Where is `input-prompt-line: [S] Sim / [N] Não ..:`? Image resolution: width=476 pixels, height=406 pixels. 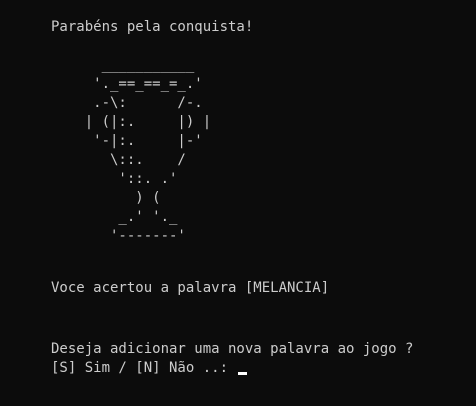
input-prompt-line: [S] Sim / [N] Não ..: is located at coordinates (149, 368).